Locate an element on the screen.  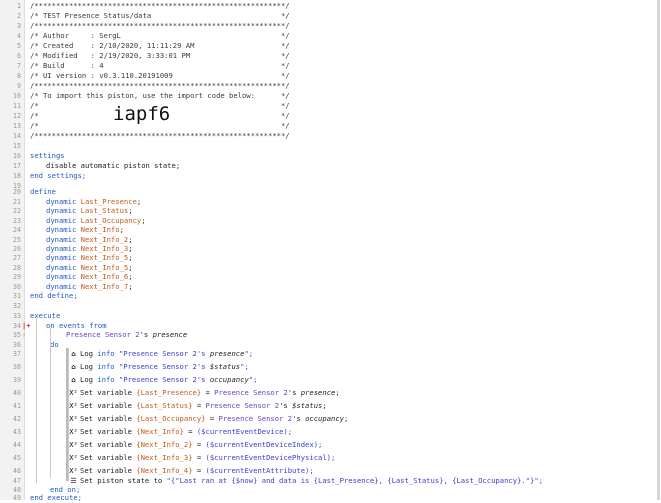
comment-line: /* Author : SergL */ is located at coordinates (160, 35).